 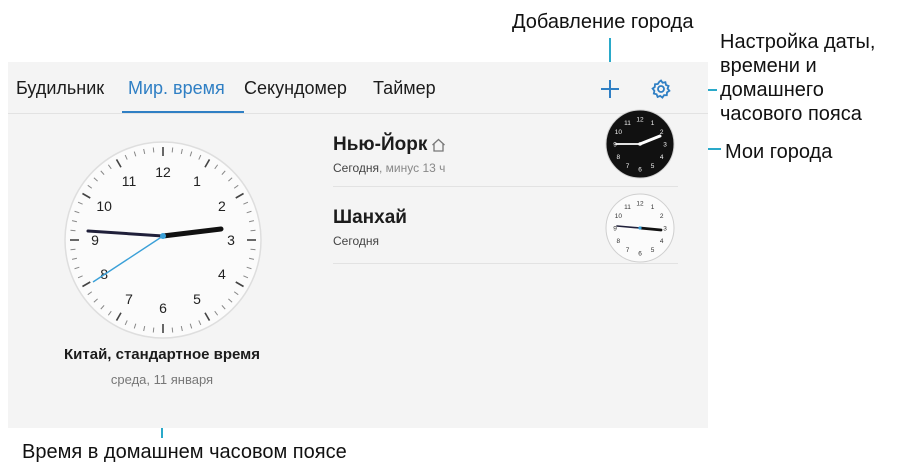 I want to click on plus-icon, so click(x=610, y=89).